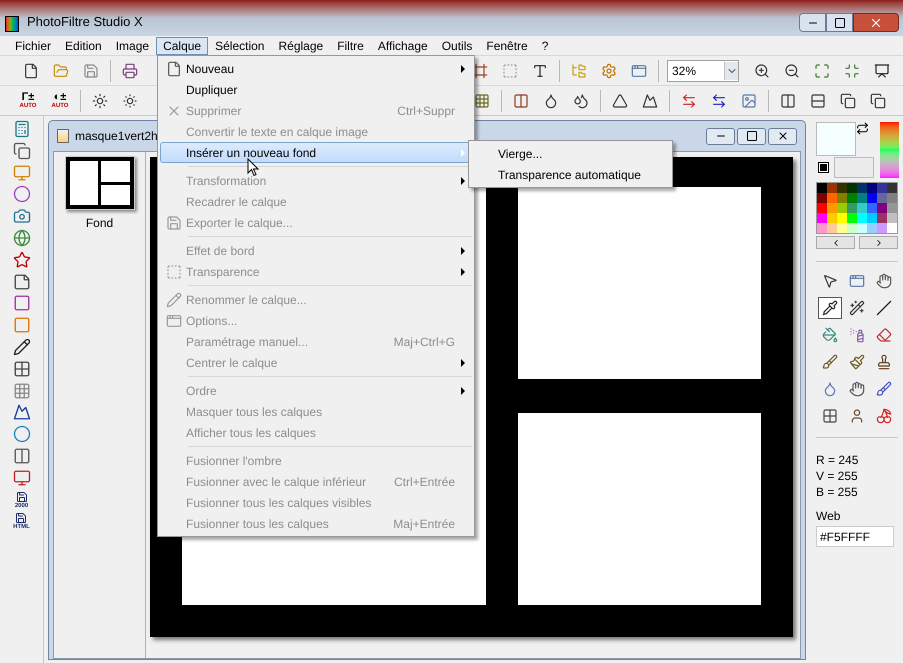 This screenshot has width=903, height=663. What do you see at coordinates (856, 335) in the screenshot?
I see `spray-can-icon` at bounding box center [856, 335].